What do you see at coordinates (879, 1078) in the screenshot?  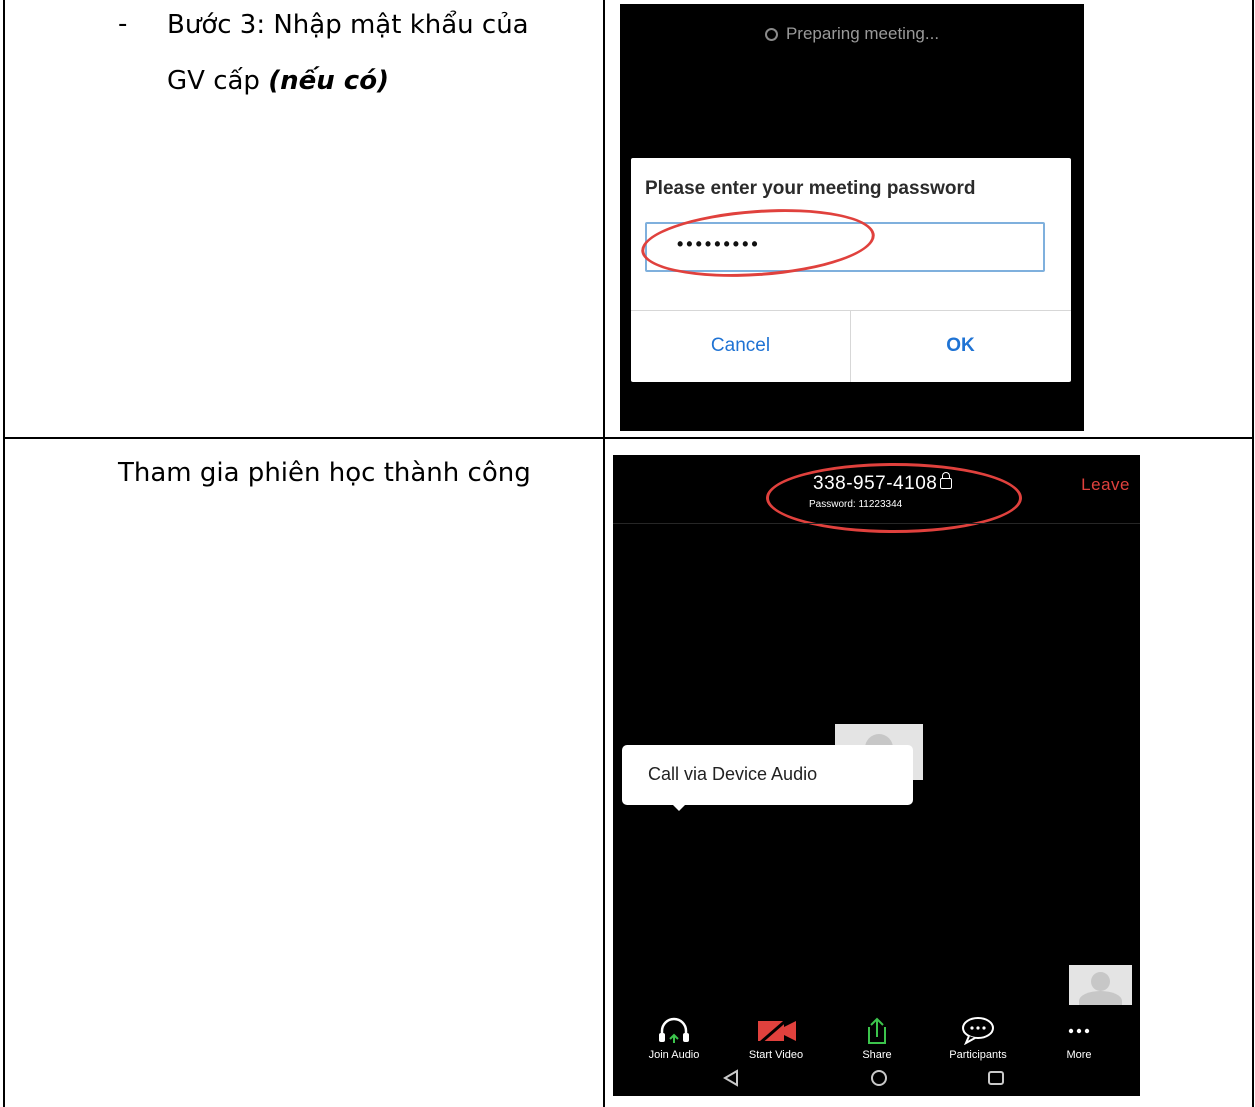 I see `home-icon` at bounding box center [879, 1078].